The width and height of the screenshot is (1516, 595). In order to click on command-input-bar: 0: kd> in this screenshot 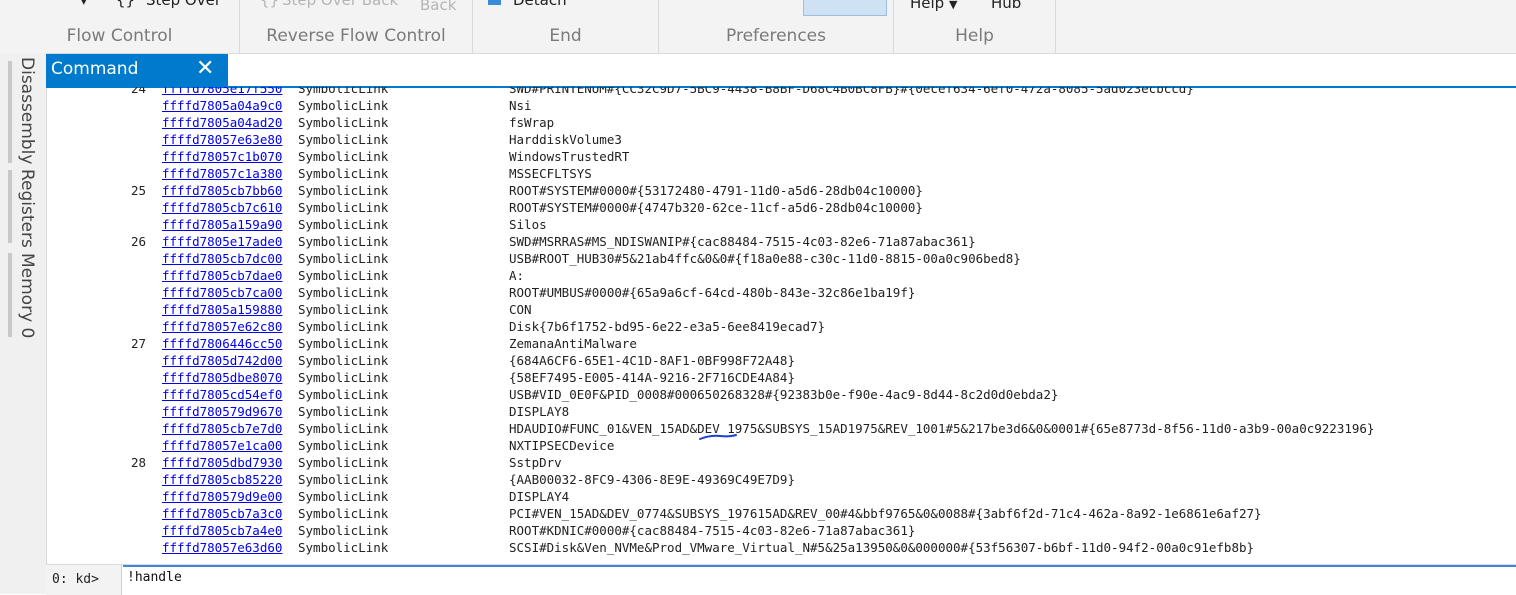, I will do `click(781, 579)`.